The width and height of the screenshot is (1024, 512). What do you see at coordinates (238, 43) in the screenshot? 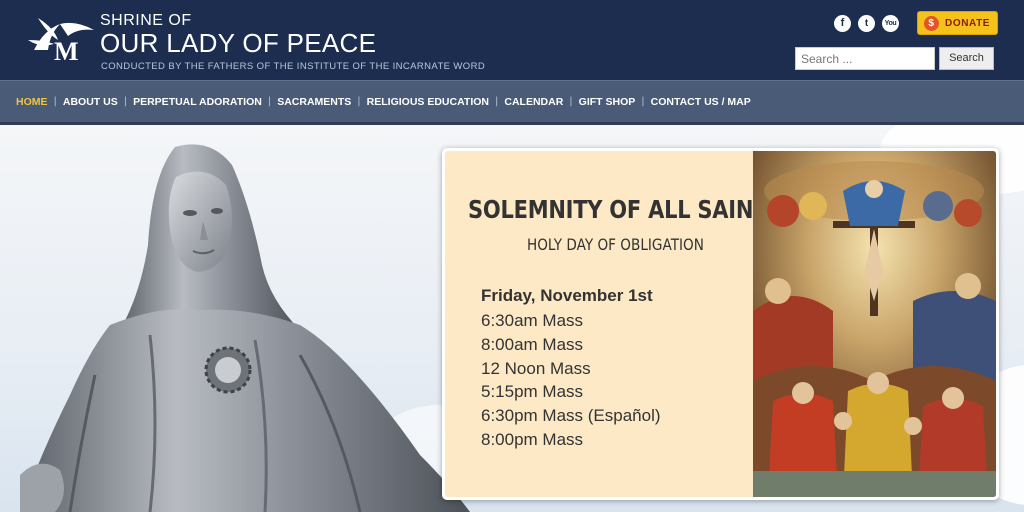
I see `site-title-line2: OUR LADY OF PEACE` at bounding box center [238, 43].